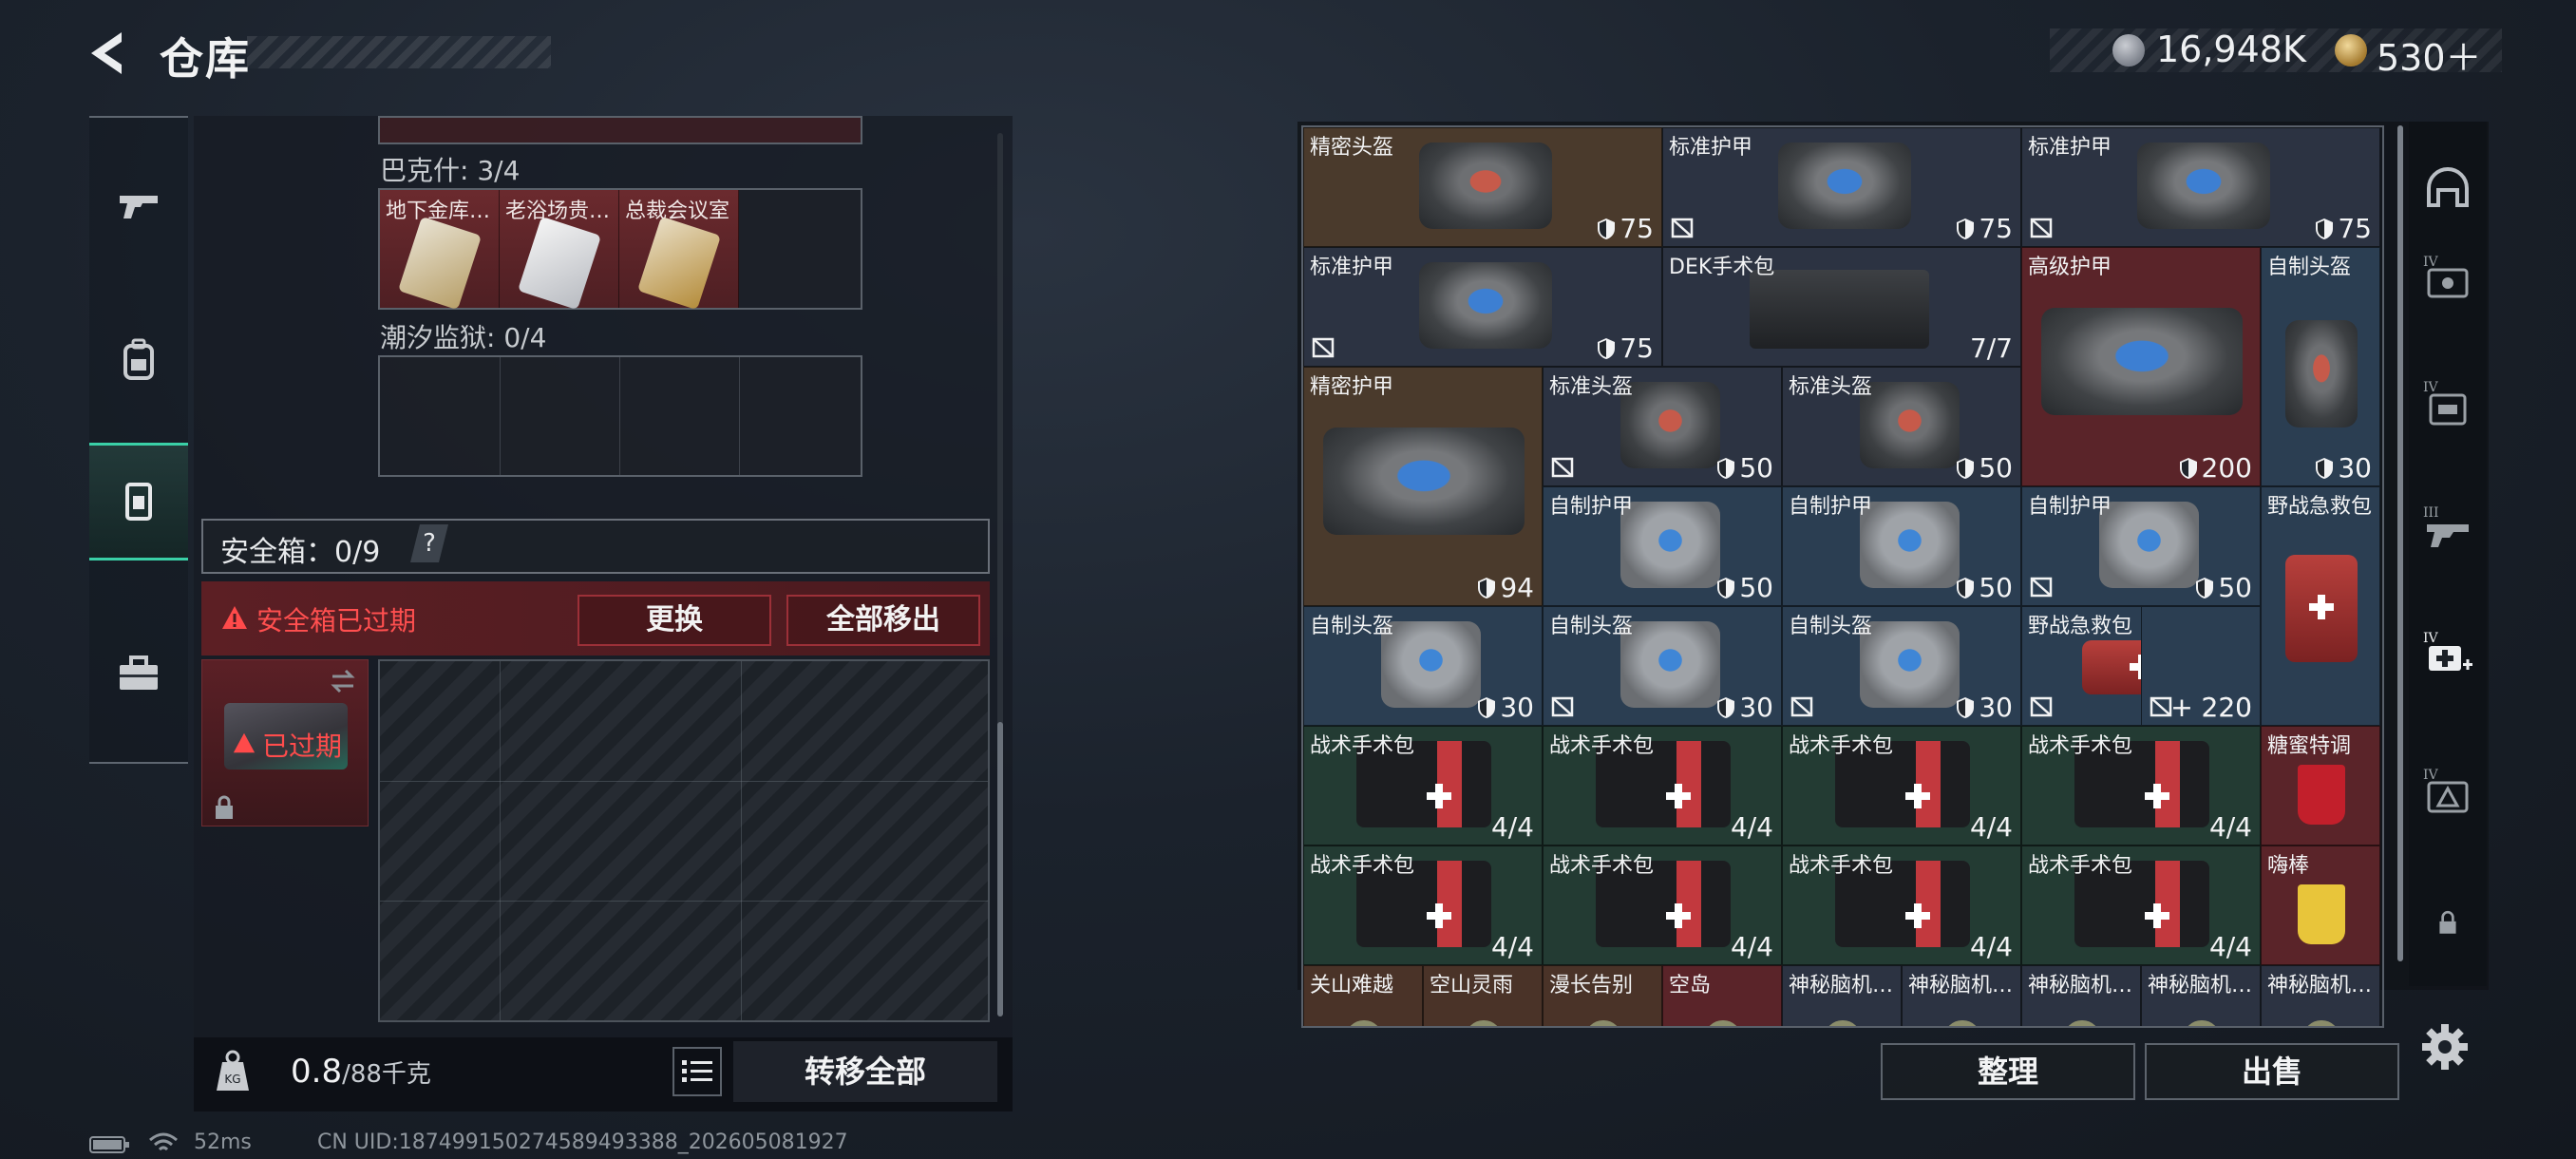 This screenshot has width=2576, height=1159. I want to click on back-button, so click(110, 53).